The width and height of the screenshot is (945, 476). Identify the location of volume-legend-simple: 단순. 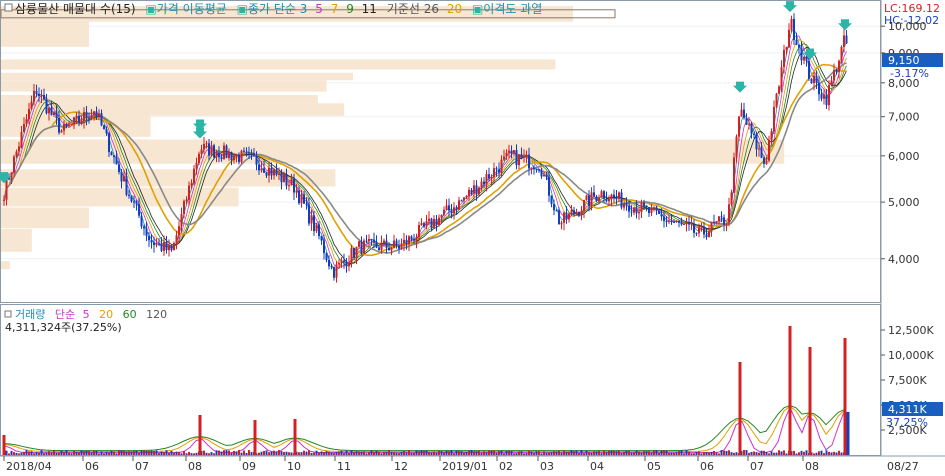
(65, 314).